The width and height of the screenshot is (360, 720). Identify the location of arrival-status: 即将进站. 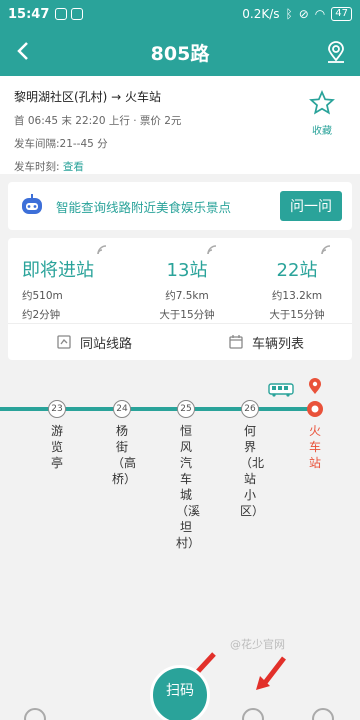
(58, 270).